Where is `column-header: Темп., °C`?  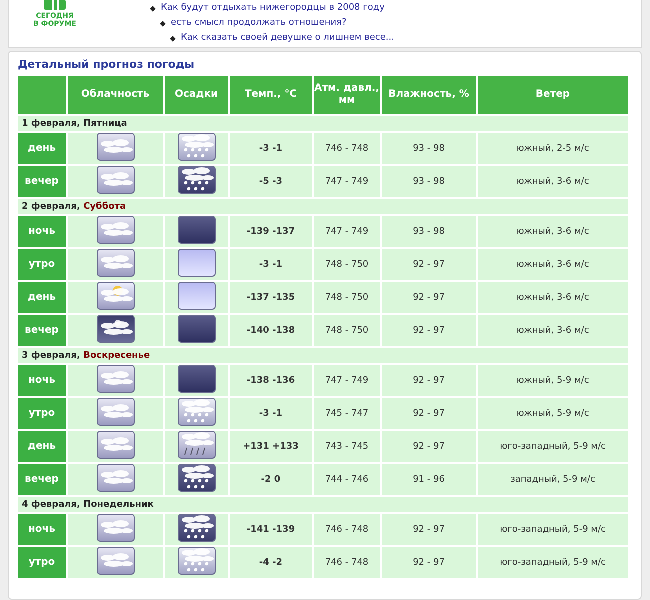
column-header: Темп., °C is located at coordinates (271, 95).